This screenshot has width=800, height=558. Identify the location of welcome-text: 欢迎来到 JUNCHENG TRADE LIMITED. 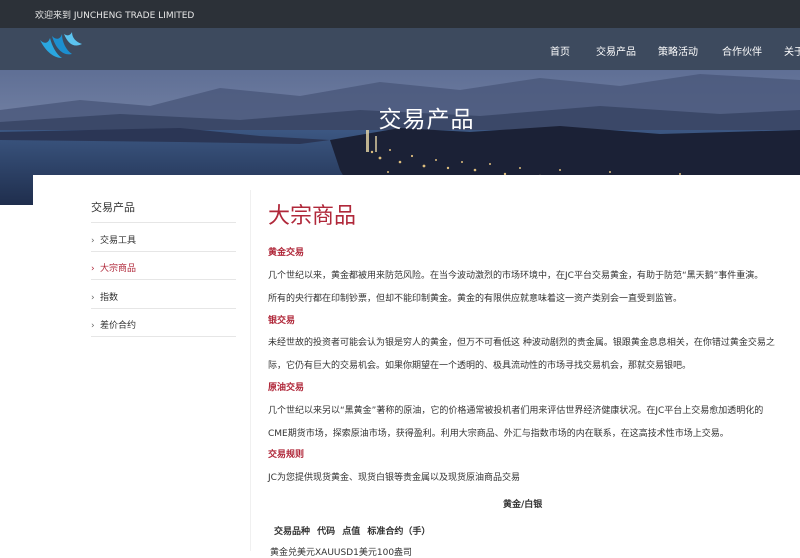
(115, 16).